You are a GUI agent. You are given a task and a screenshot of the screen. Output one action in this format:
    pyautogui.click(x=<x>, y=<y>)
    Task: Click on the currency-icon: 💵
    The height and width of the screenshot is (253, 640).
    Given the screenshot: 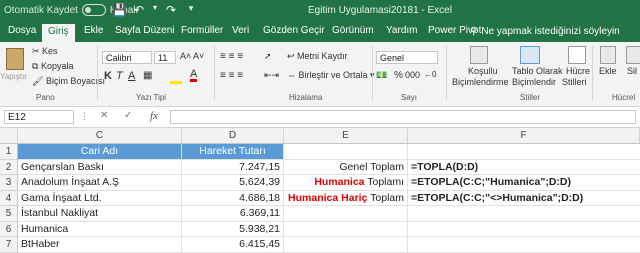 What is the action you would take?
    pyautogui.click(x=381, y=75)
    